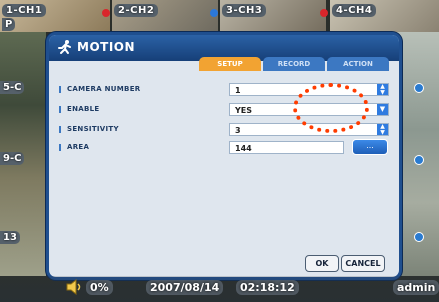 The width and height of the screenshot is (439, 302). Describe the element at coordinates (89, 129) in the screenshot. I see `setting-label: SENSITIVITY` at that location.